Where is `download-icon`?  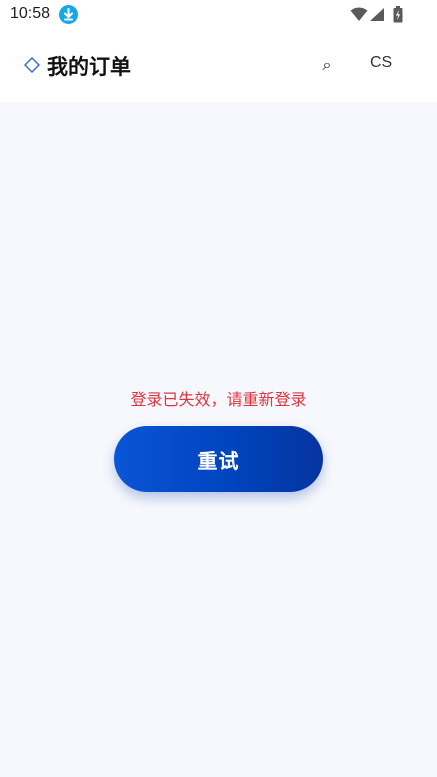
download-icon is located at coordinates (68, 14).